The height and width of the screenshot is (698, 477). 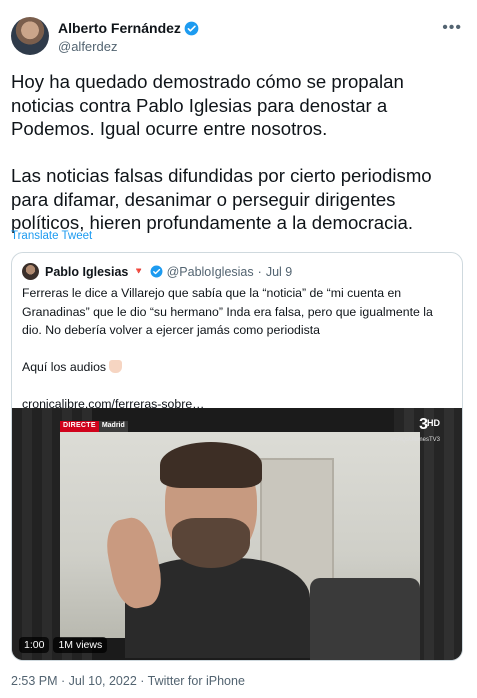 What do you see at coordinates (279, 272) in the screenshot?
I see `quoted-tweet-date: Jul 9` at bounding box center [279, 272].